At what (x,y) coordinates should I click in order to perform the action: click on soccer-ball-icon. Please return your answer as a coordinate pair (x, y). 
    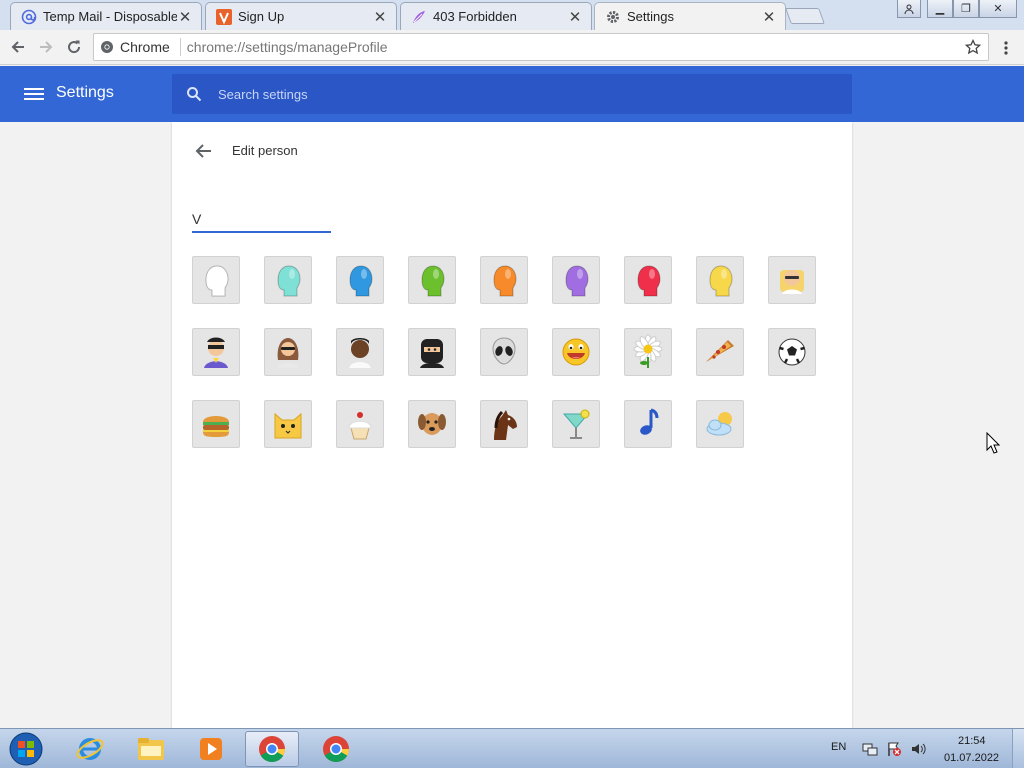
    Looking at the image, I should click on (792, 352).